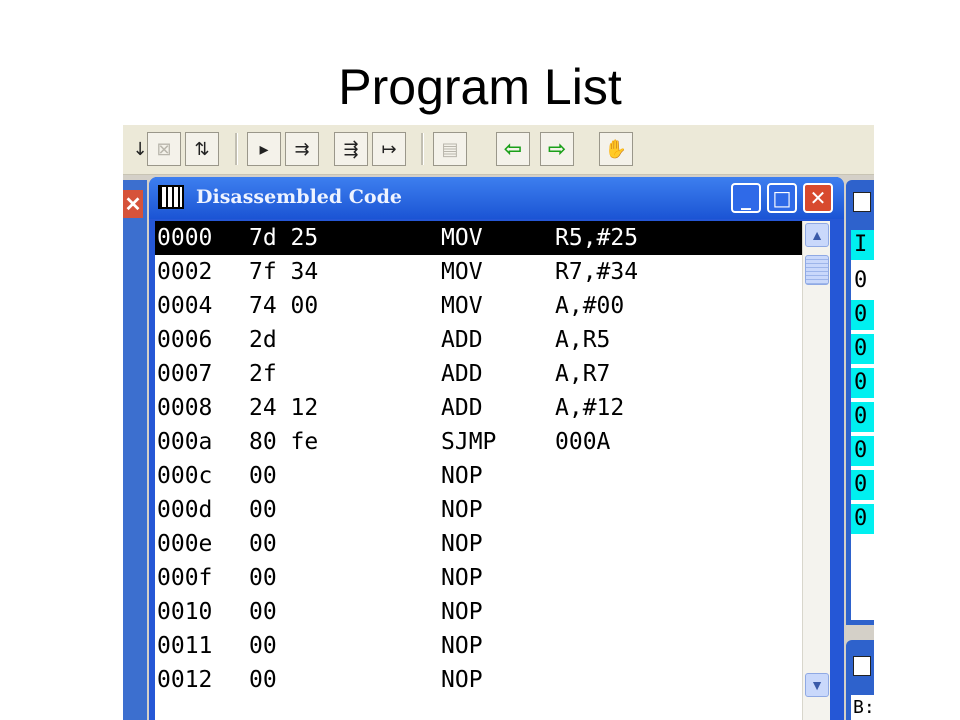  I want to click on step-over-icon: ⇉, so click(302, 149).